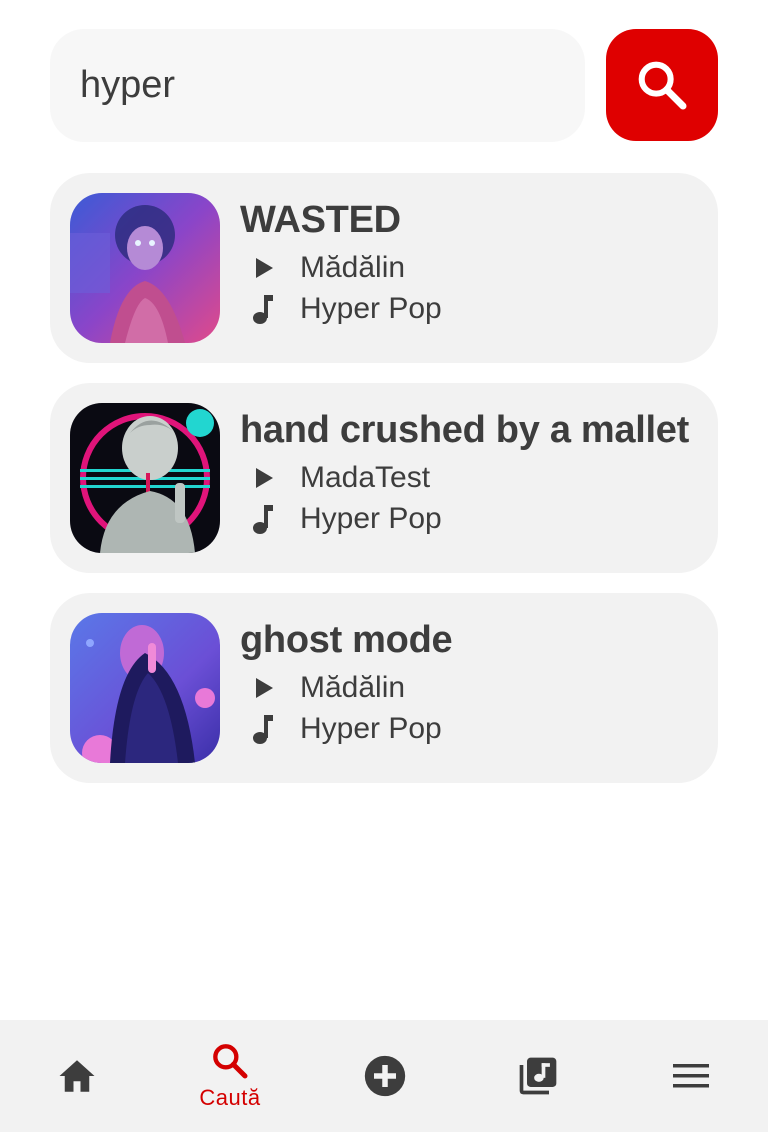 The height and width of the screenshot is (1132, 768). I want to click on home-icon, so click(77, 1076).